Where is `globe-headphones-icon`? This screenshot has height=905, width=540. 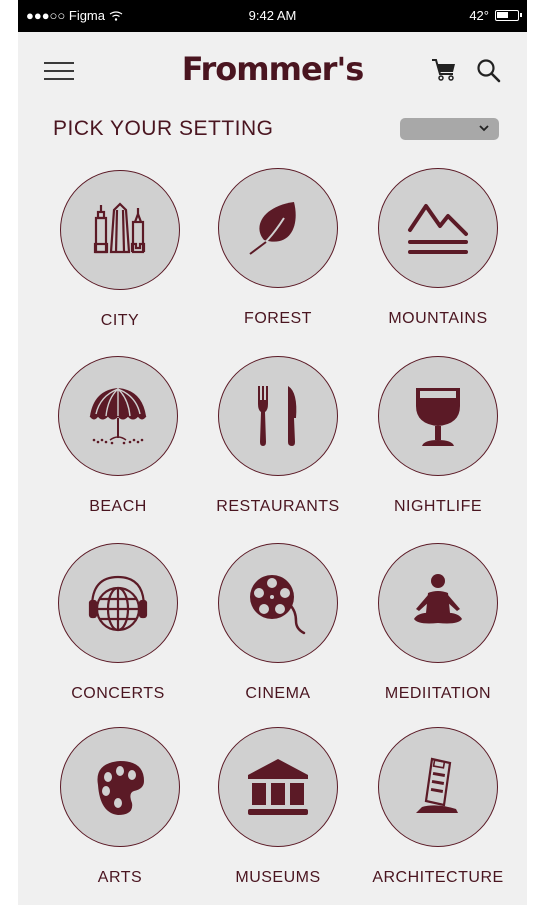
globe-headphones-icon is located at coordinates (118, 603).